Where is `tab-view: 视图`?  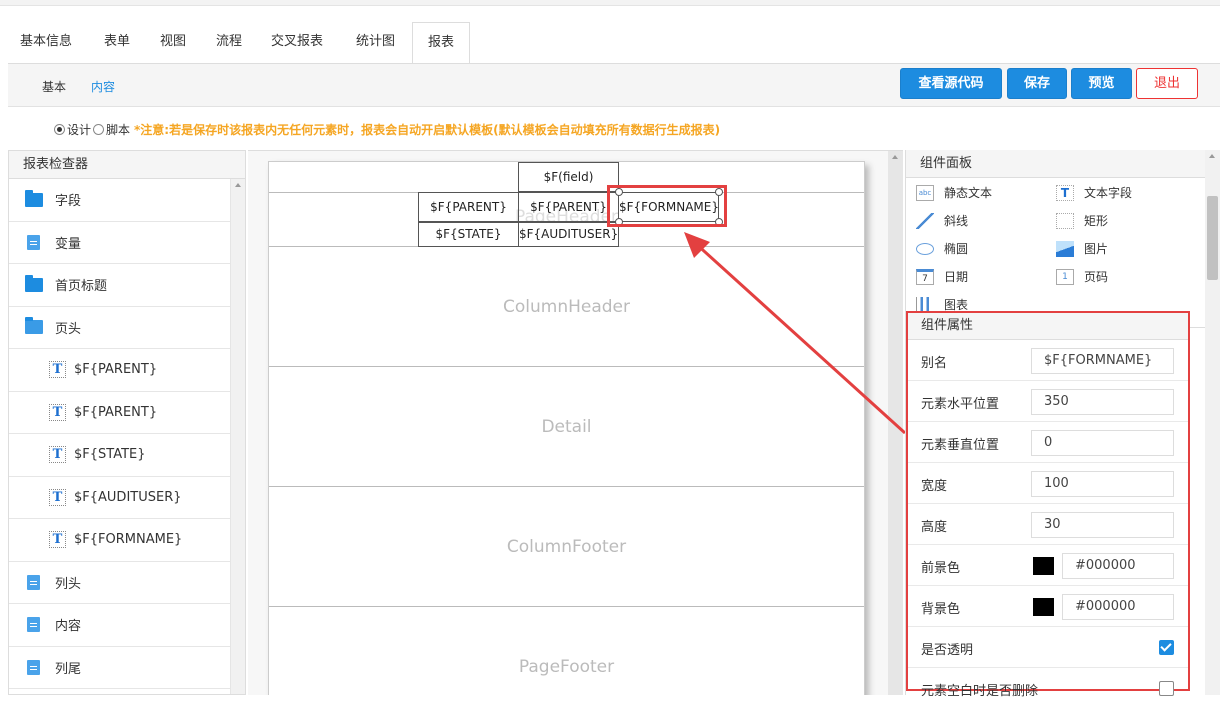 tab-view: 视图 is located at coordinates (173, 43).